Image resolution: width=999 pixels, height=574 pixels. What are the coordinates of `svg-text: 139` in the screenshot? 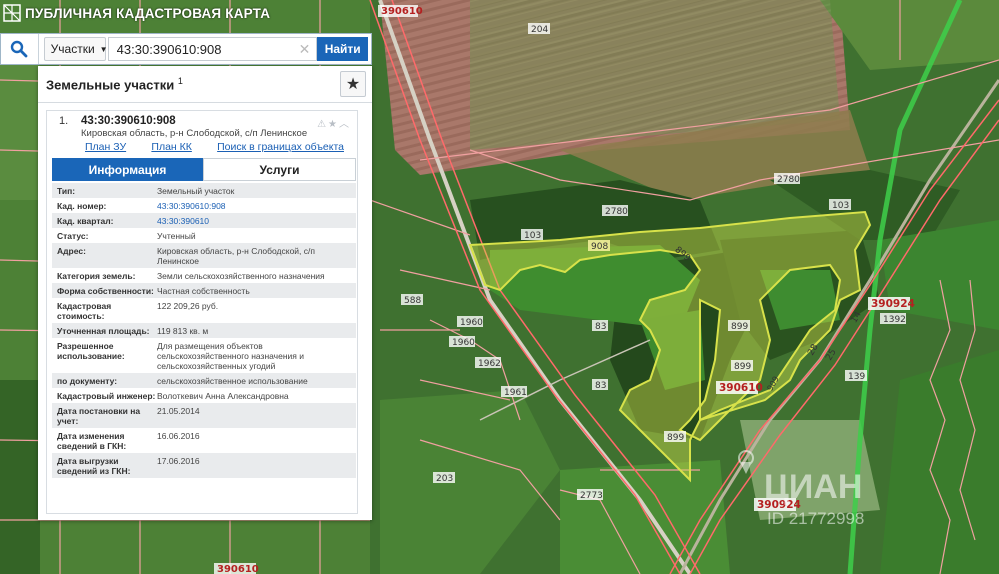 It's located at (856, 377).